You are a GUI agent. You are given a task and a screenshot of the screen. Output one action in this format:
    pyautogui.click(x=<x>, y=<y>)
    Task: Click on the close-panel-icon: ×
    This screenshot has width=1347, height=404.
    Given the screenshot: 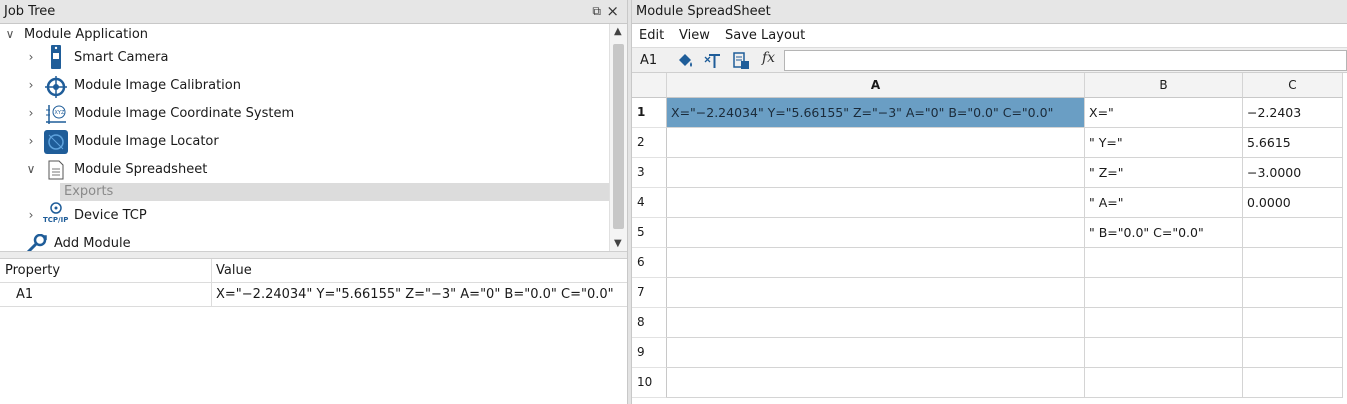 What is the action you would take?
    pyautogui.click(x=612, y=11)
    